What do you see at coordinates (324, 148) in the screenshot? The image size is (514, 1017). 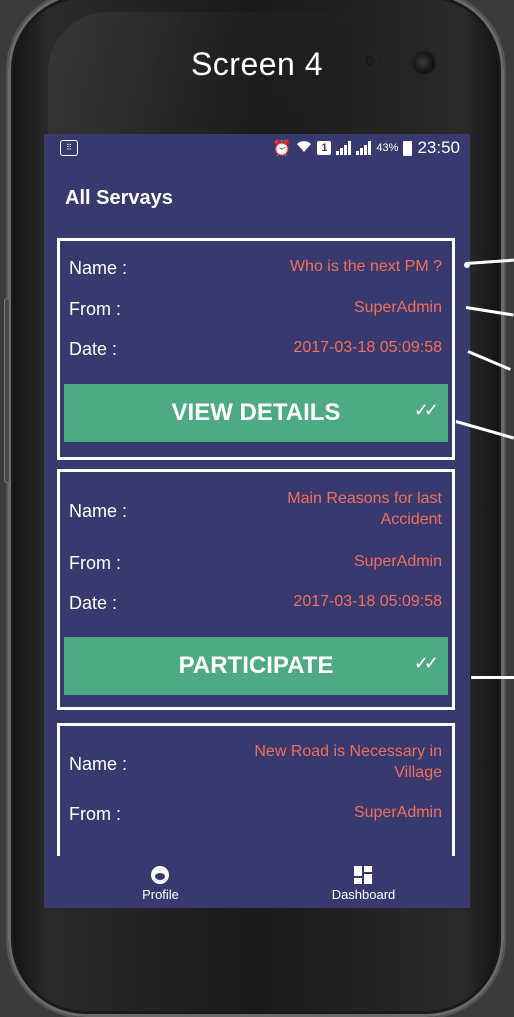 I see `sim-icon: 1` at bounding box center [324, 148].